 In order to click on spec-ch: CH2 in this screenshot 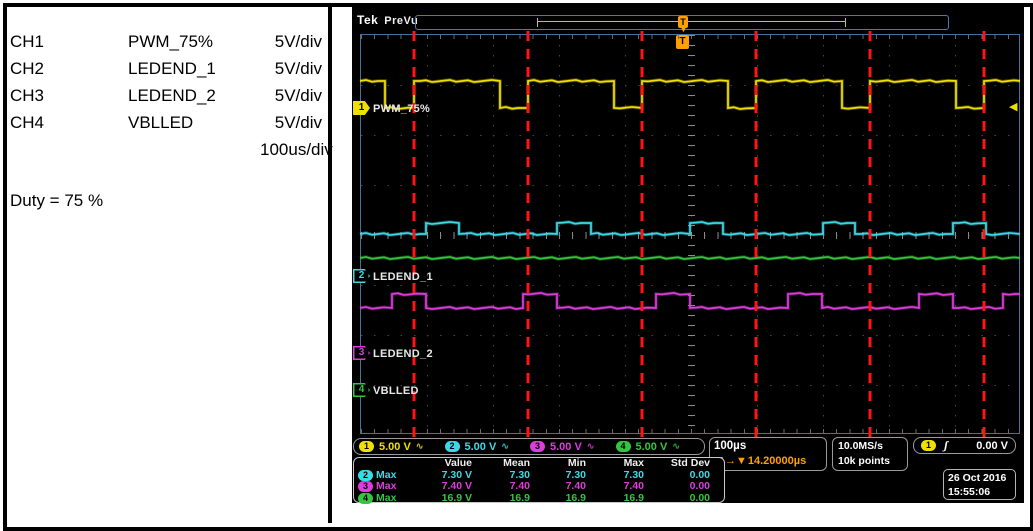, I will do `click(27, 68)`.